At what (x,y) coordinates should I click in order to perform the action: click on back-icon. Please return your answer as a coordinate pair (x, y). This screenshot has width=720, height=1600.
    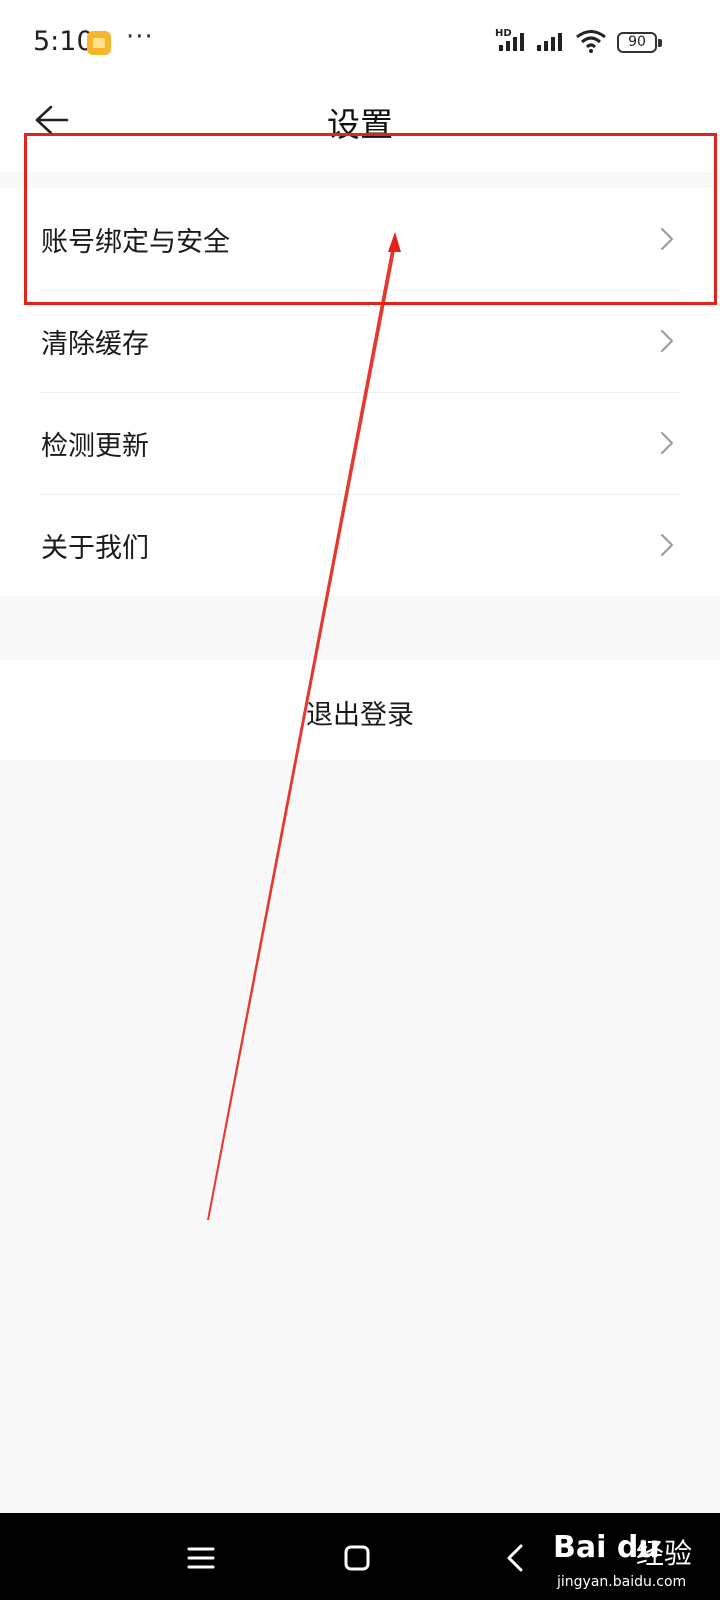
    Looking at the image, I should click on (517, 1558).